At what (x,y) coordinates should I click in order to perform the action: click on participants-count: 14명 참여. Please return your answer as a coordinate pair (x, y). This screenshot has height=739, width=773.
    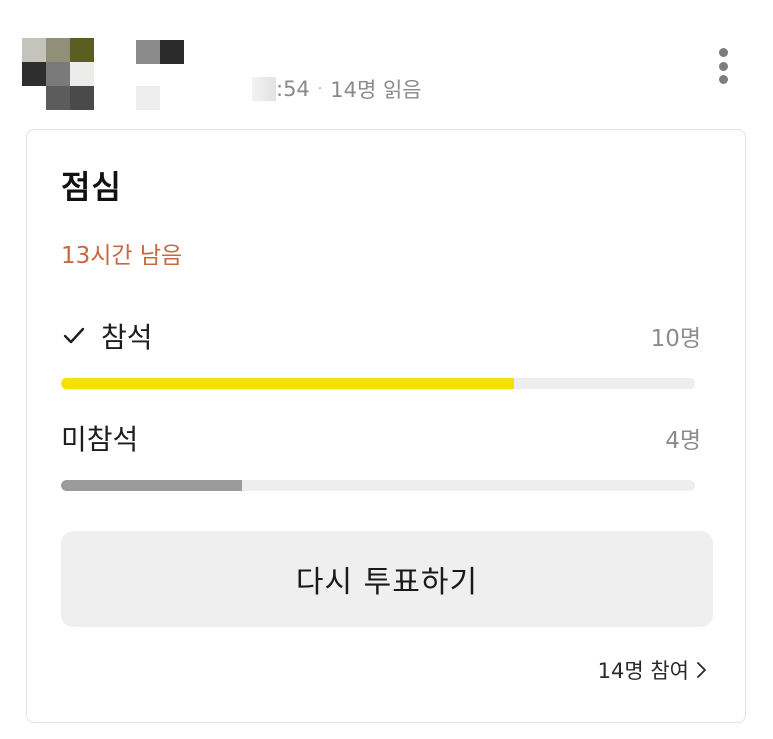
    Looking at the image, I should click on (643, 671).